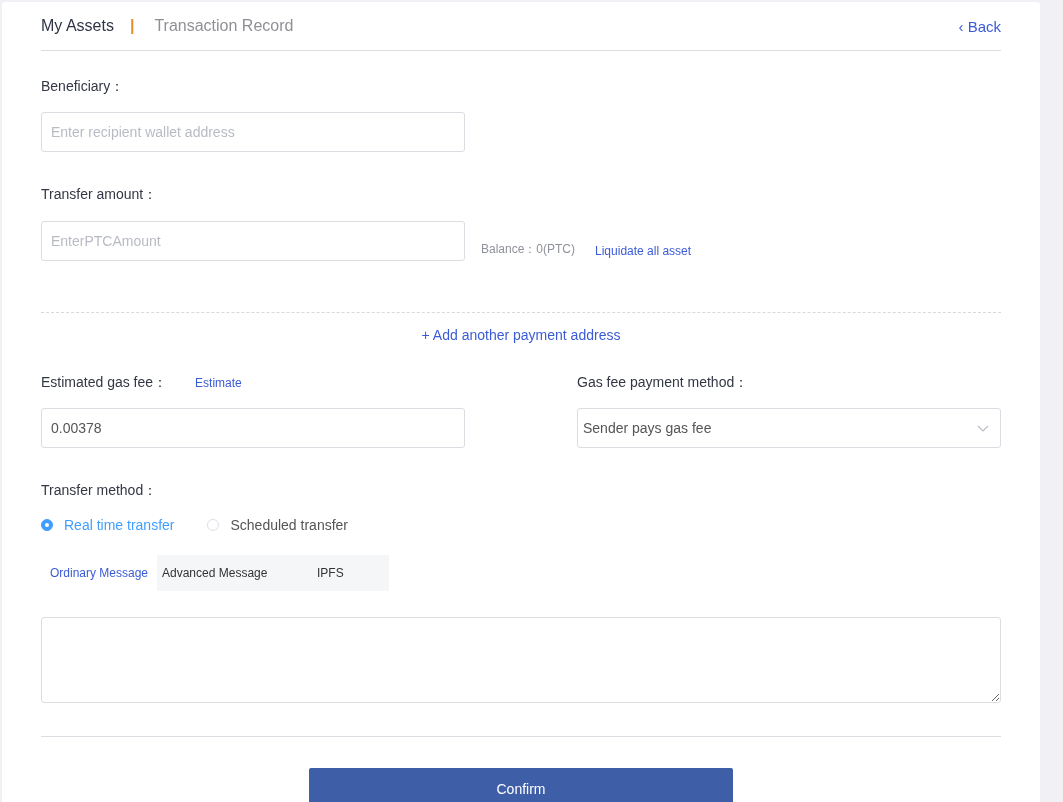 The height and width of the screenshot is (802, 1063). Describe the element at coordinates (332, 573) in the screenshot. I see `message-tab: IPFS` at that location.